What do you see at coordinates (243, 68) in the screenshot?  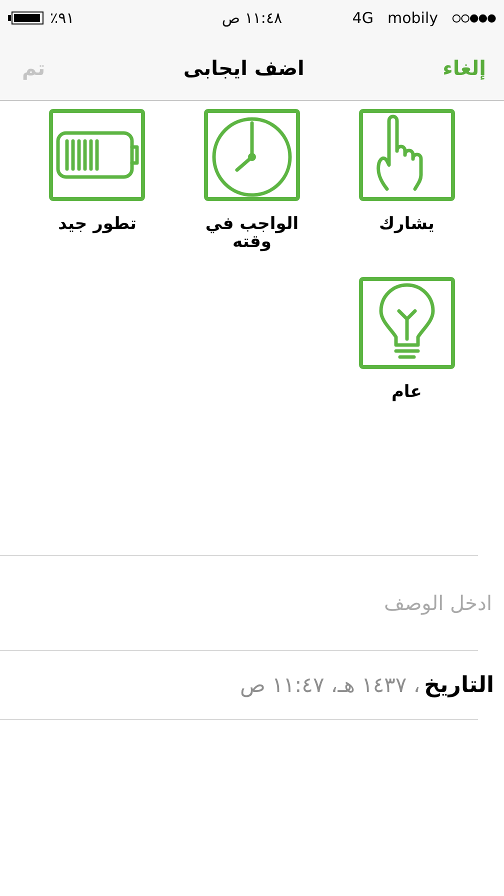 I see `screen-title: اضف ايجابى` at bounding box center [243, 68].